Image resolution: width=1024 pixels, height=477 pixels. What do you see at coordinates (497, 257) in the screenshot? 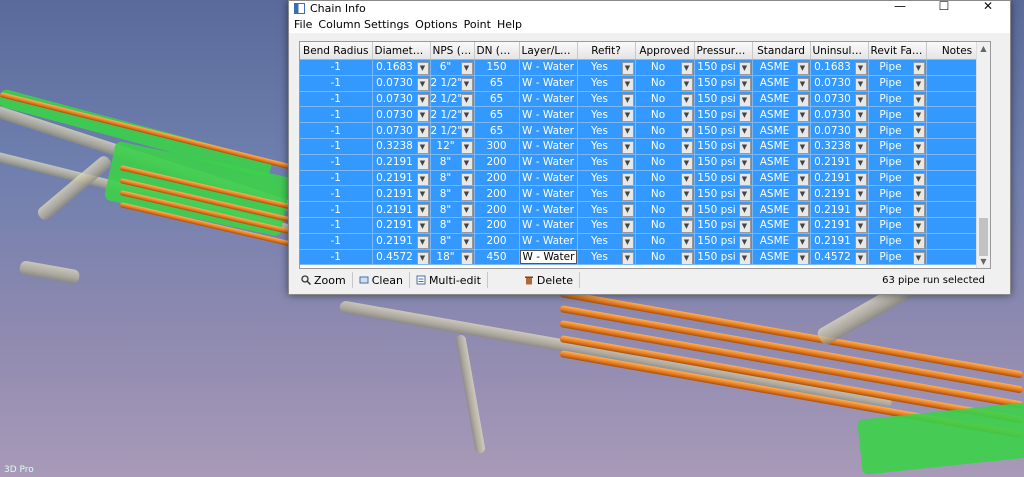
I see `table-cell: 450` at bounding box center [497, 257].